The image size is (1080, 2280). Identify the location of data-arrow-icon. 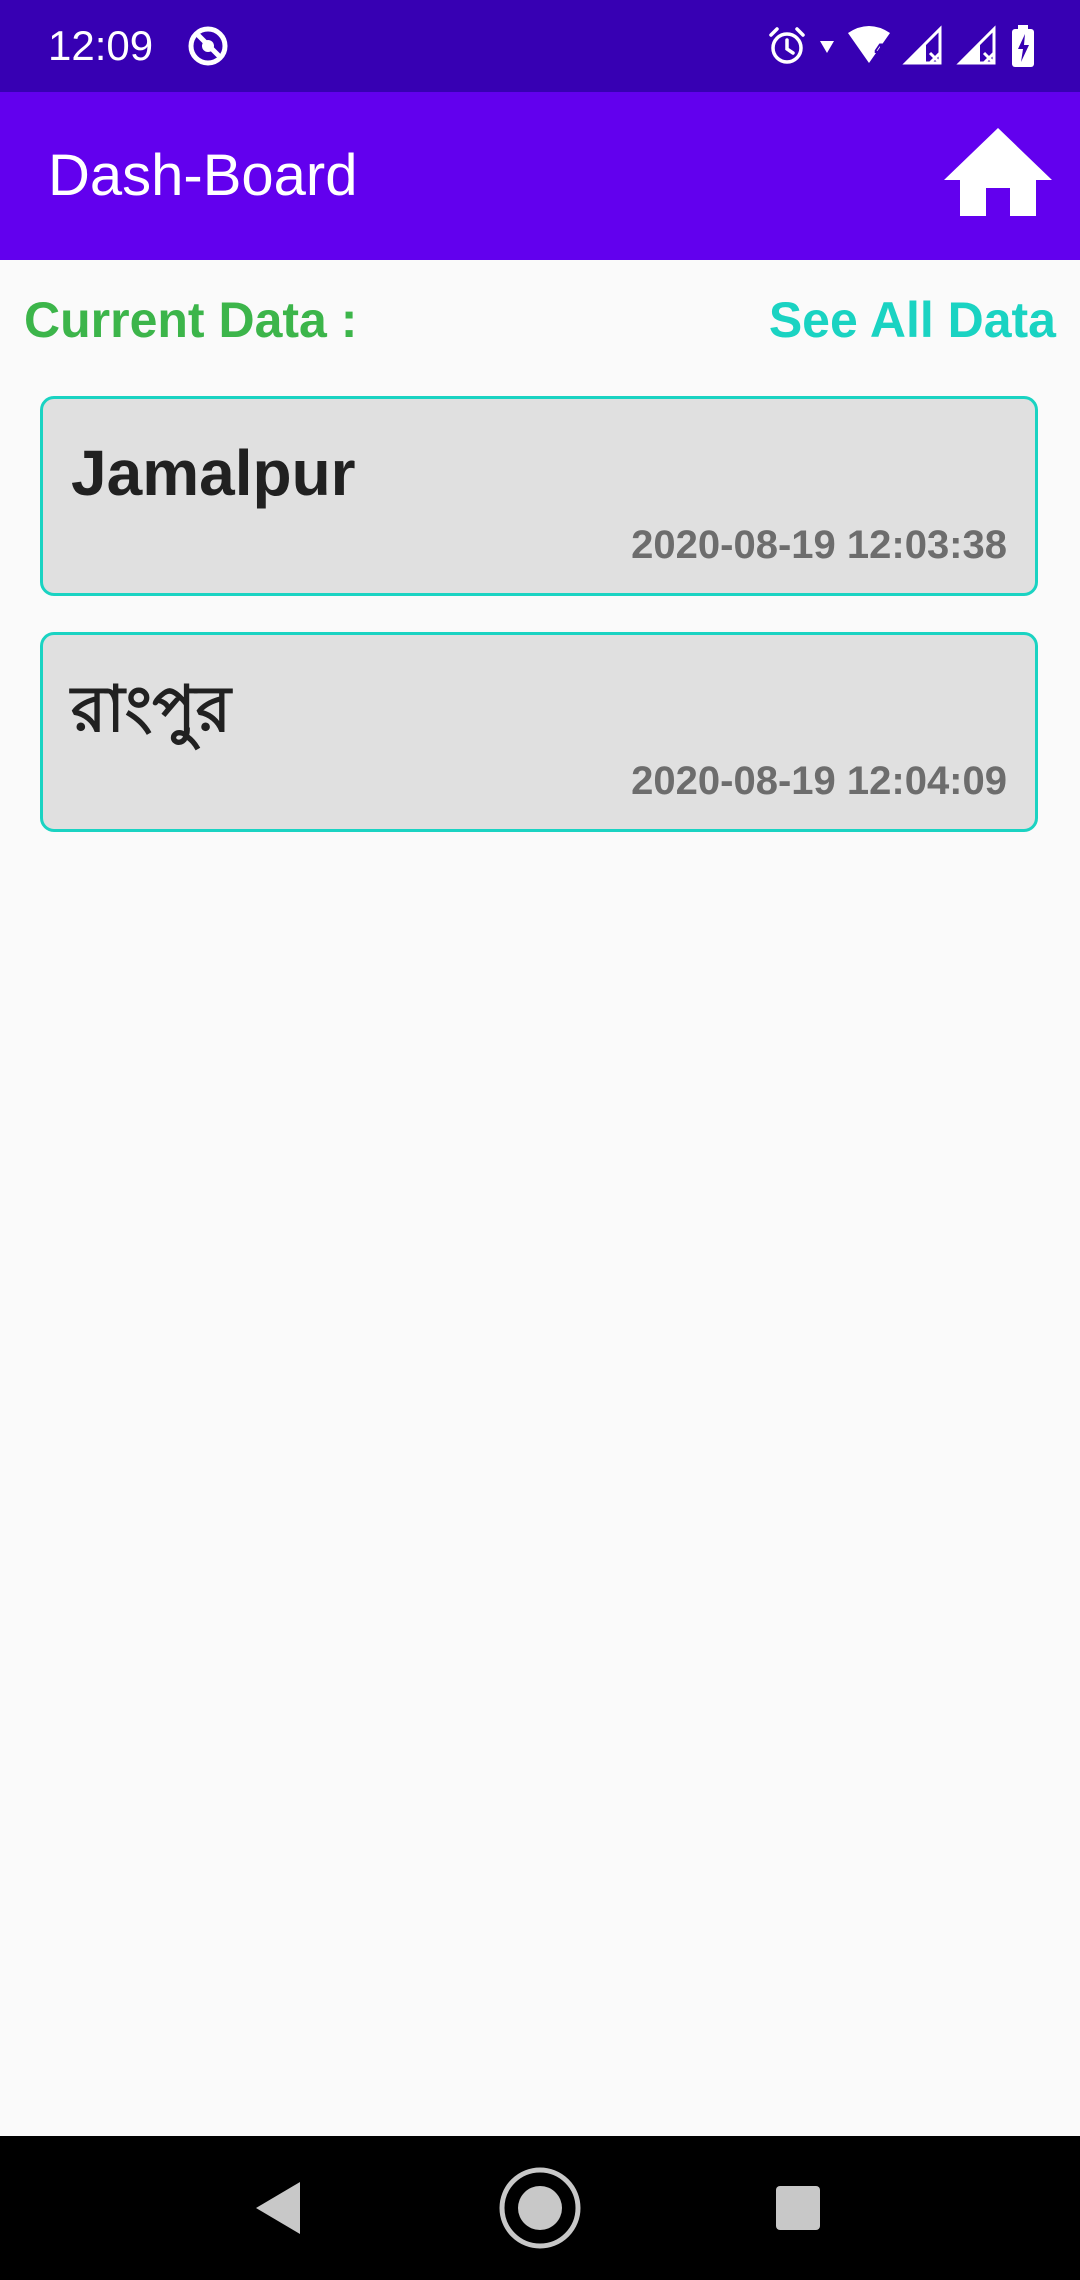
(827, 47).